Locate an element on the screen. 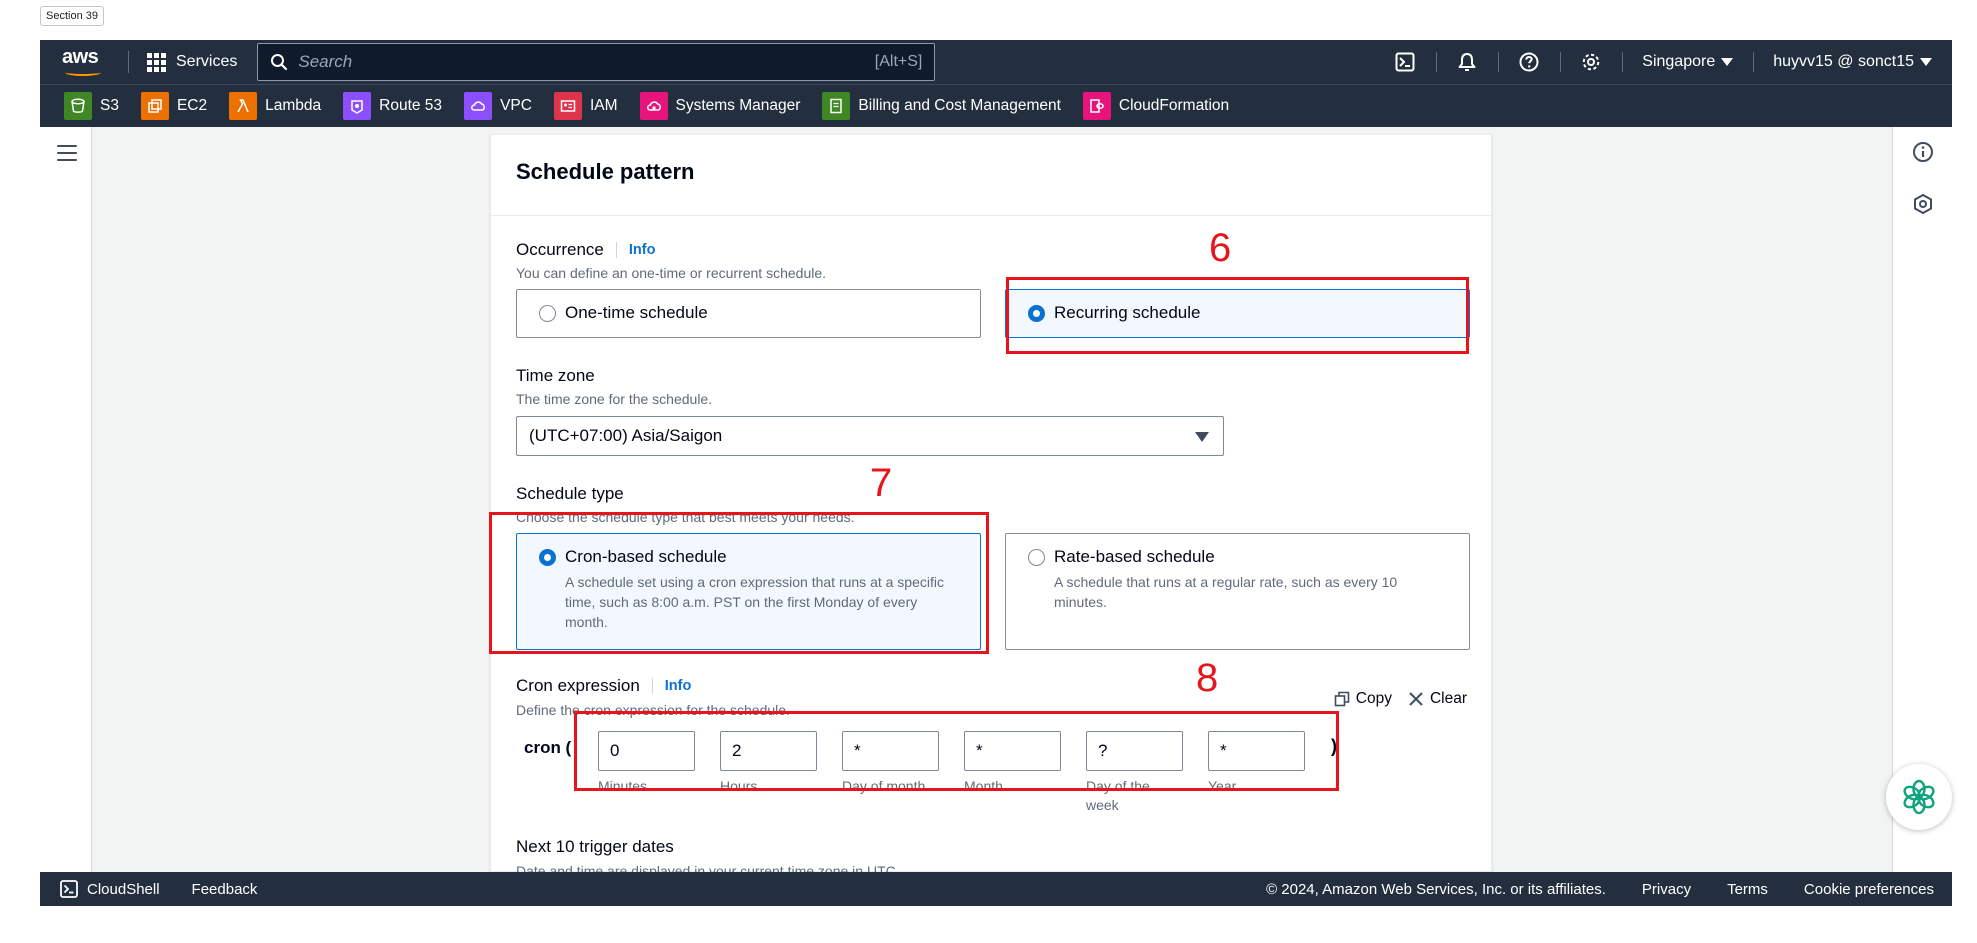 Image resolution: width=1977 pixels, height=943 pixels. bell-icon is located at coordinates (1467, 62).